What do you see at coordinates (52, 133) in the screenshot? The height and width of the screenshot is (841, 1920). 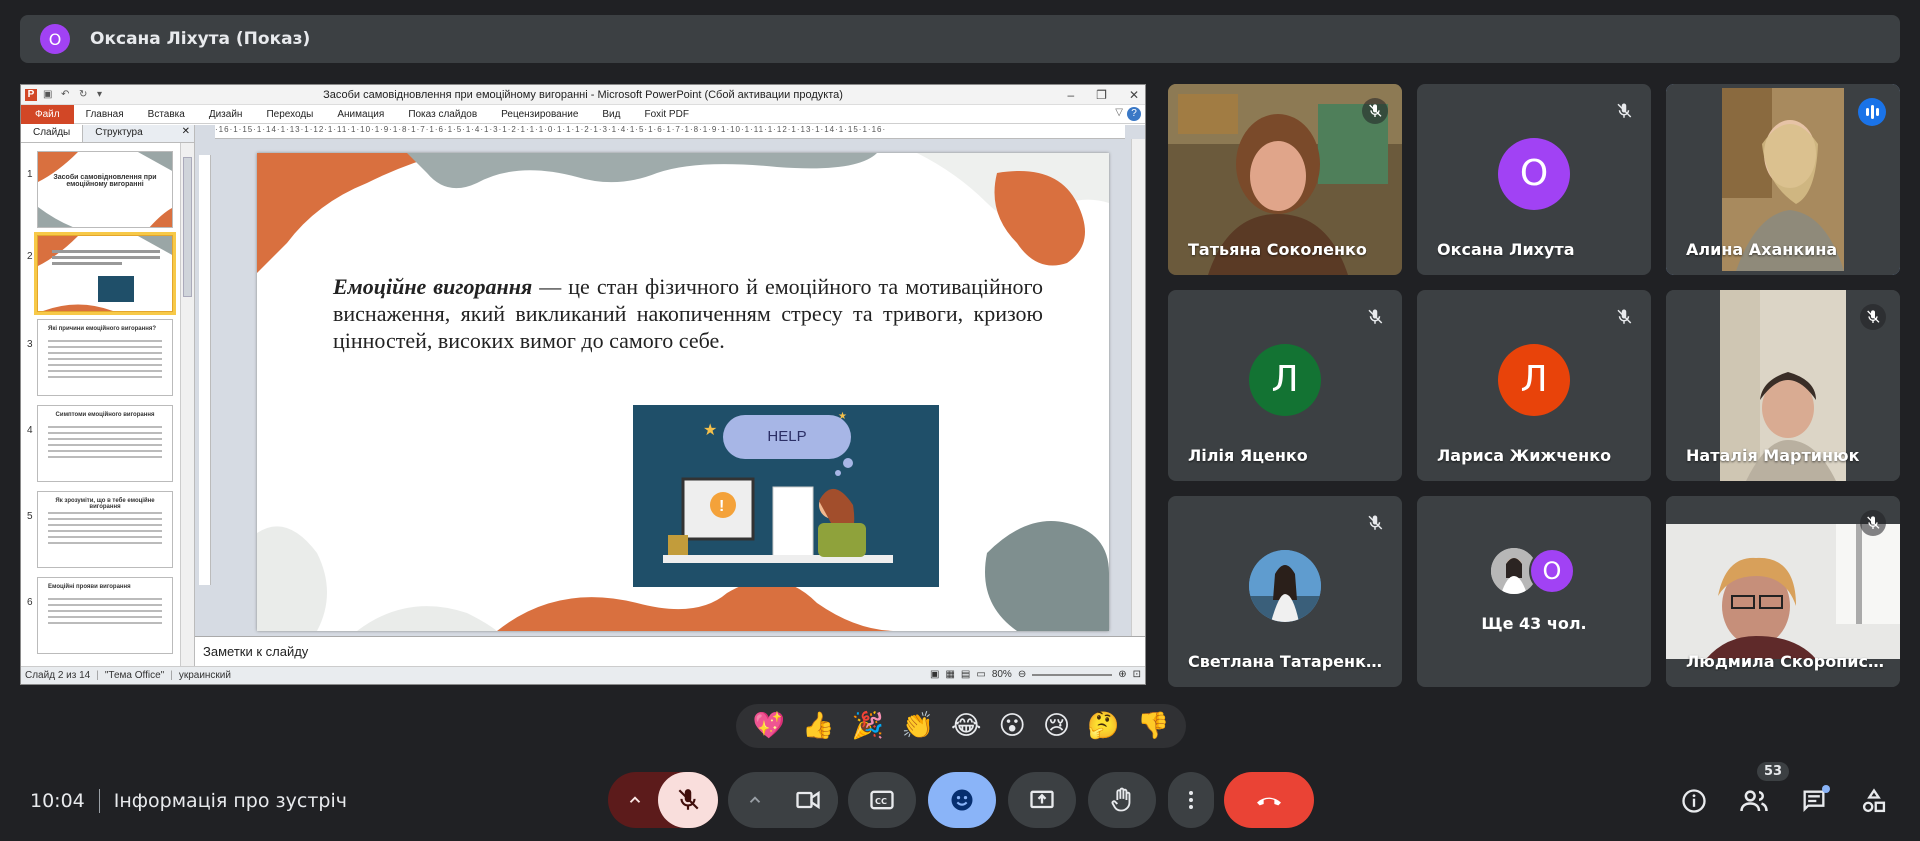 I see `pane-tab-slides: Слайды` at bounding box center [52, 133].